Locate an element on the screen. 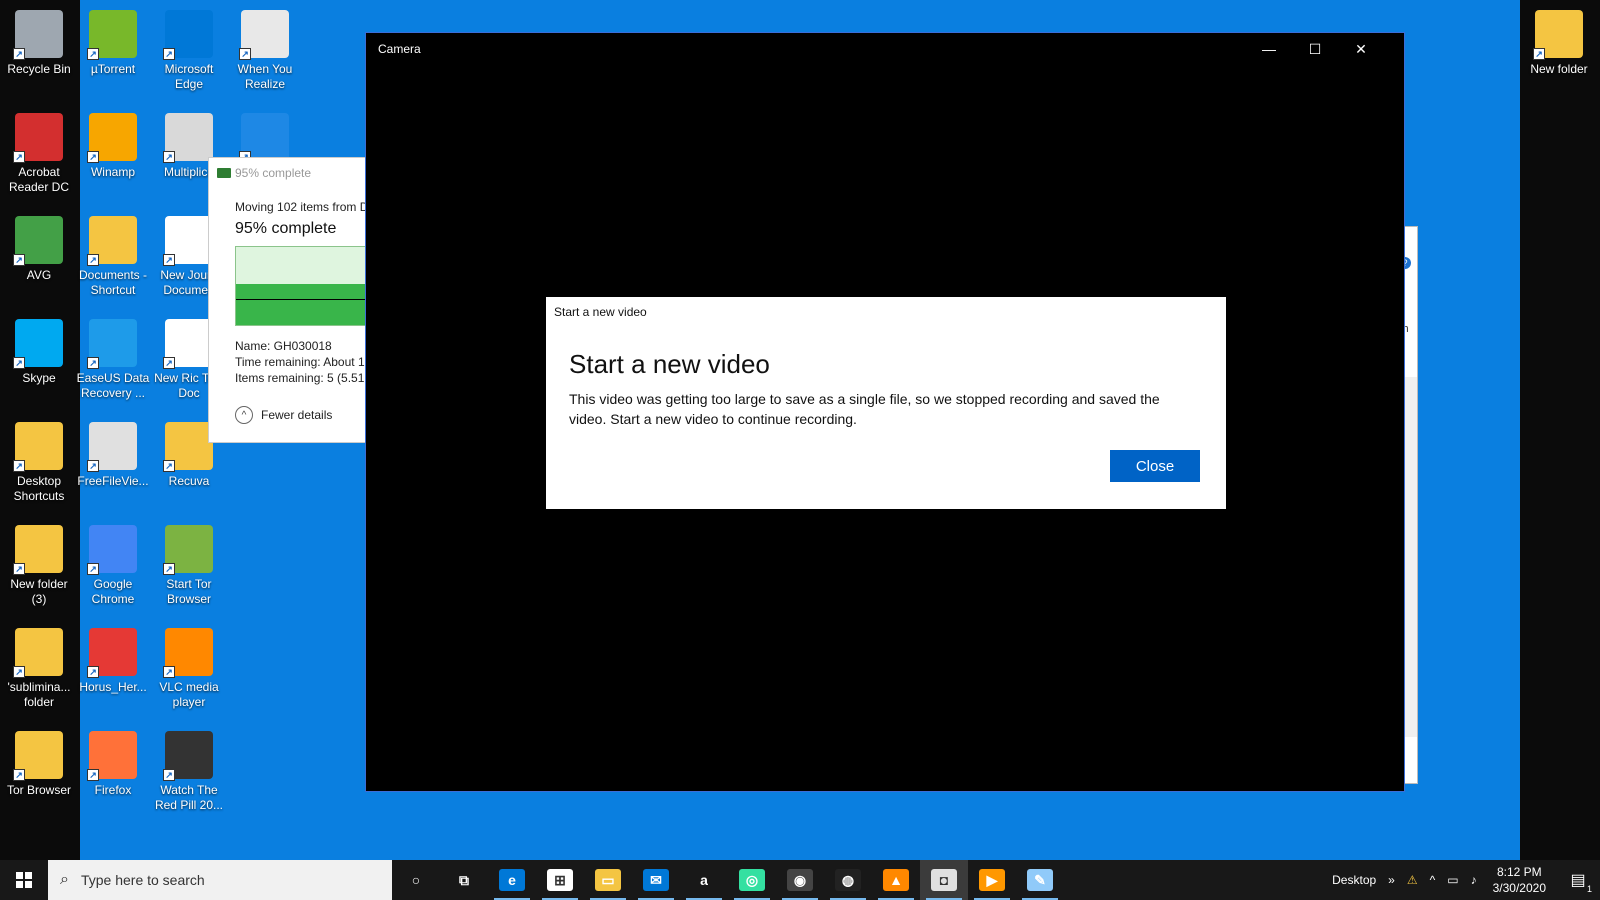 The width and height of the screenshot is (1600, 900). paint-3d-icon: ✎ is located at coordinates (1040, 880).